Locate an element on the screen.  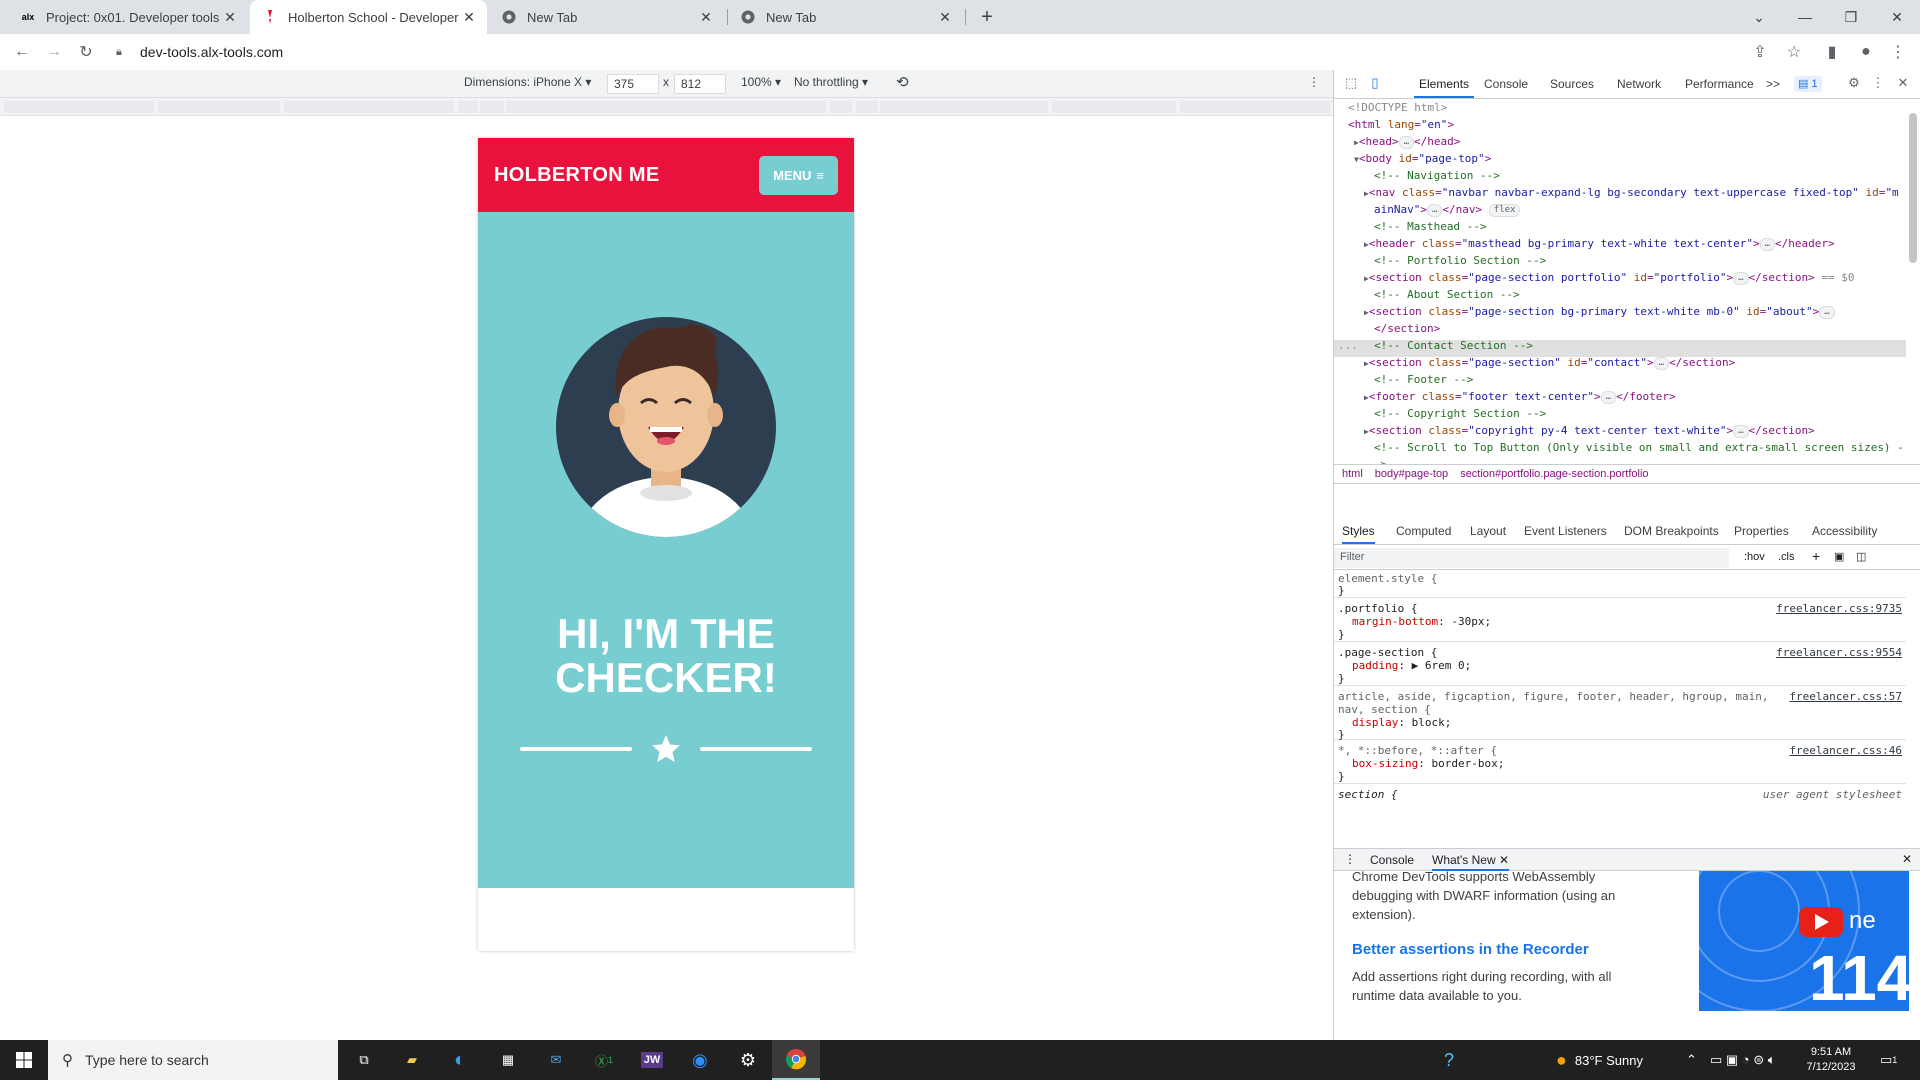
dom-comment: <!-- About Section --> is located at coordinates (1447, 294).